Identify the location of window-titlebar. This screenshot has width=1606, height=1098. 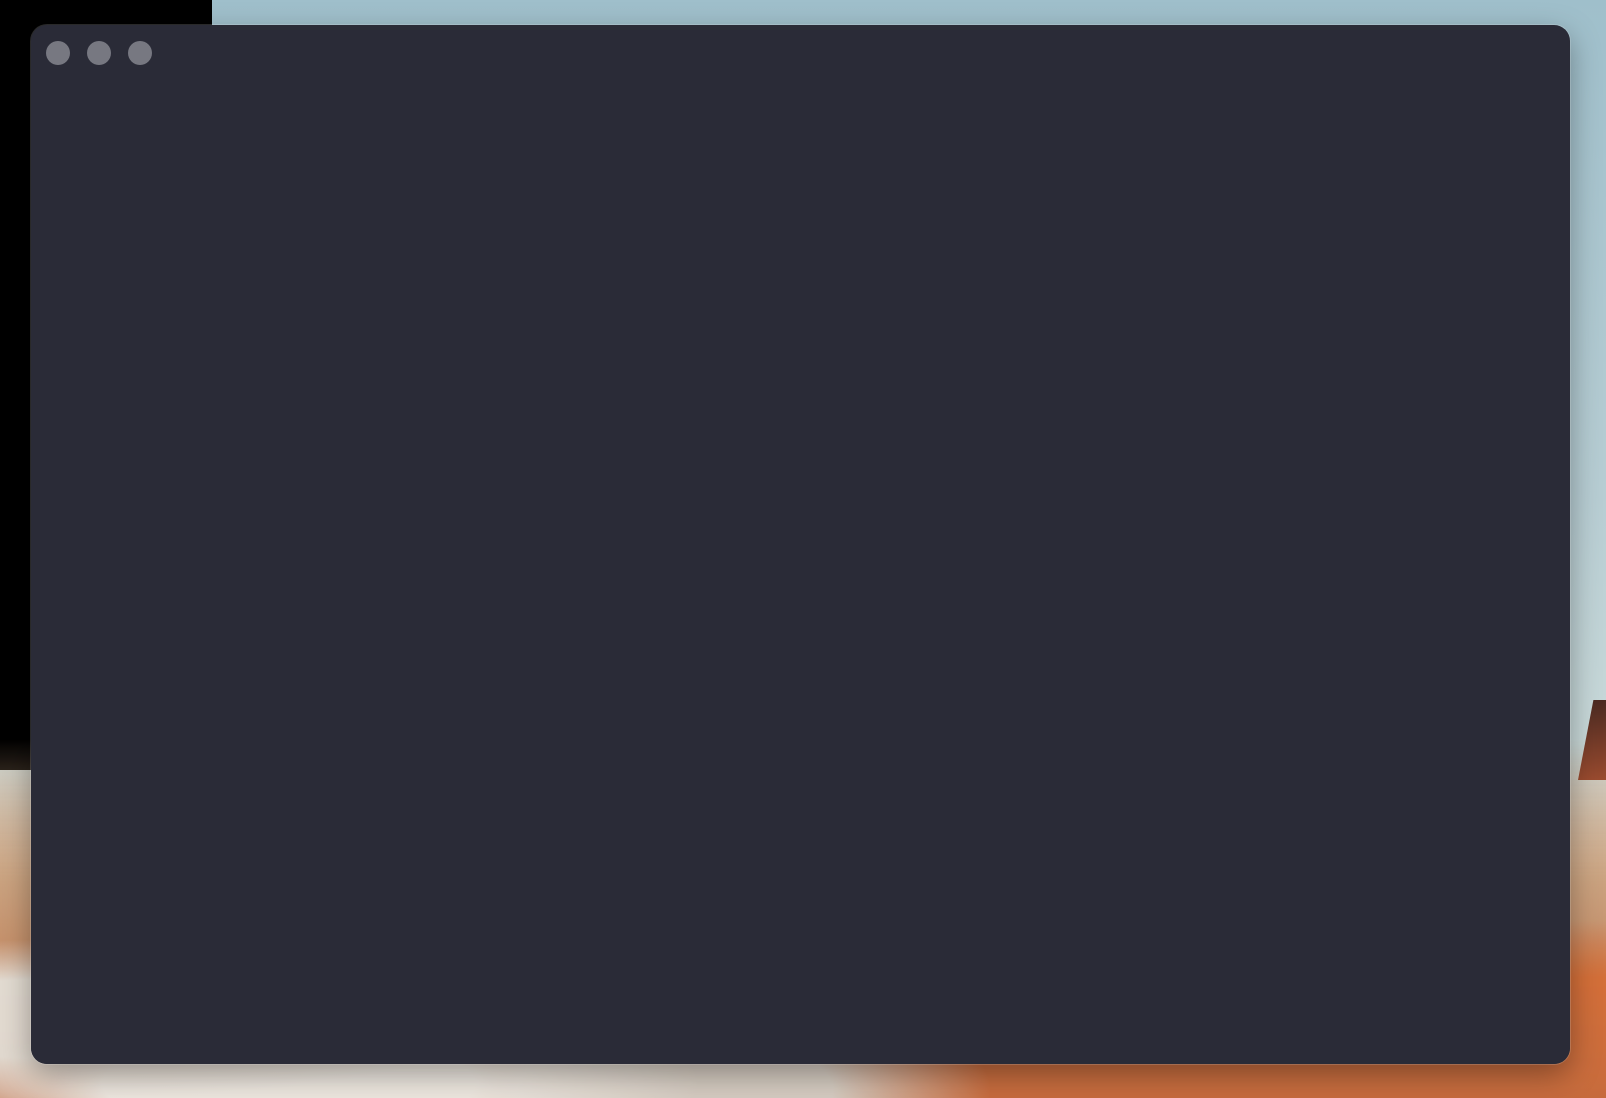
(800, 52).